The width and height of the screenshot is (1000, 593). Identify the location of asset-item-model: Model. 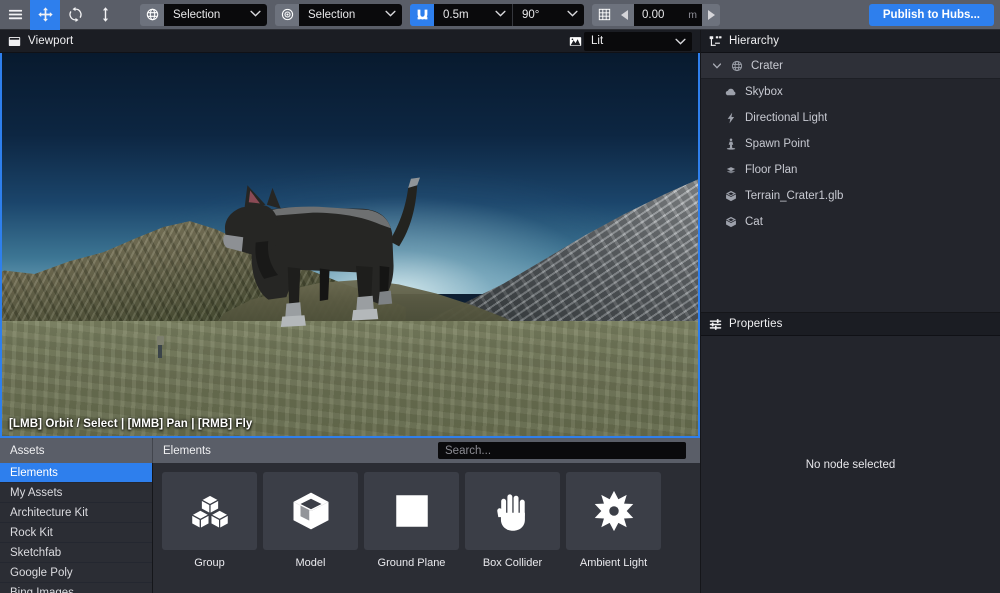
(310, 520).